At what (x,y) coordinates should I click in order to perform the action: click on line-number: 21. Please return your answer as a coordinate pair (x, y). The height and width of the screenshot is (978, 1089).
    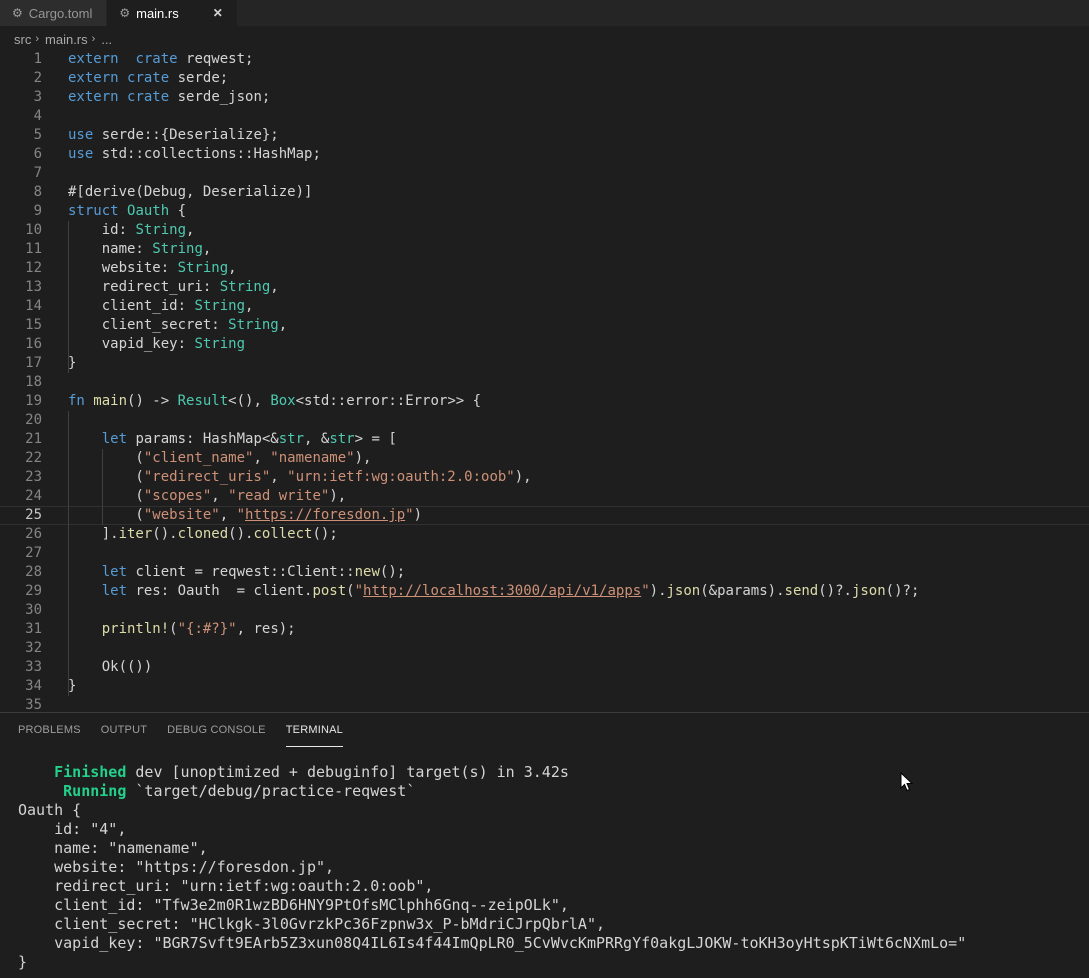
    Looking at the image, I should click on (33, 439).